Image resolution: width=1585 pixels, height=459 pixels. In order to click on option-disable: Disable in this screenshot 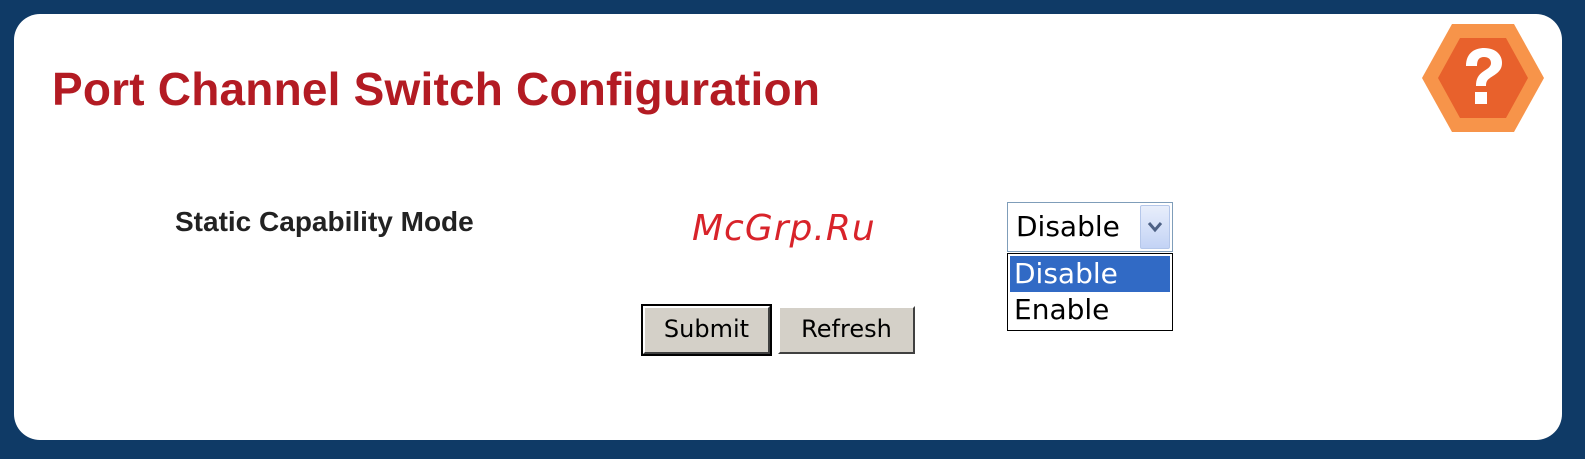, I will do `click(1090, 274)`.